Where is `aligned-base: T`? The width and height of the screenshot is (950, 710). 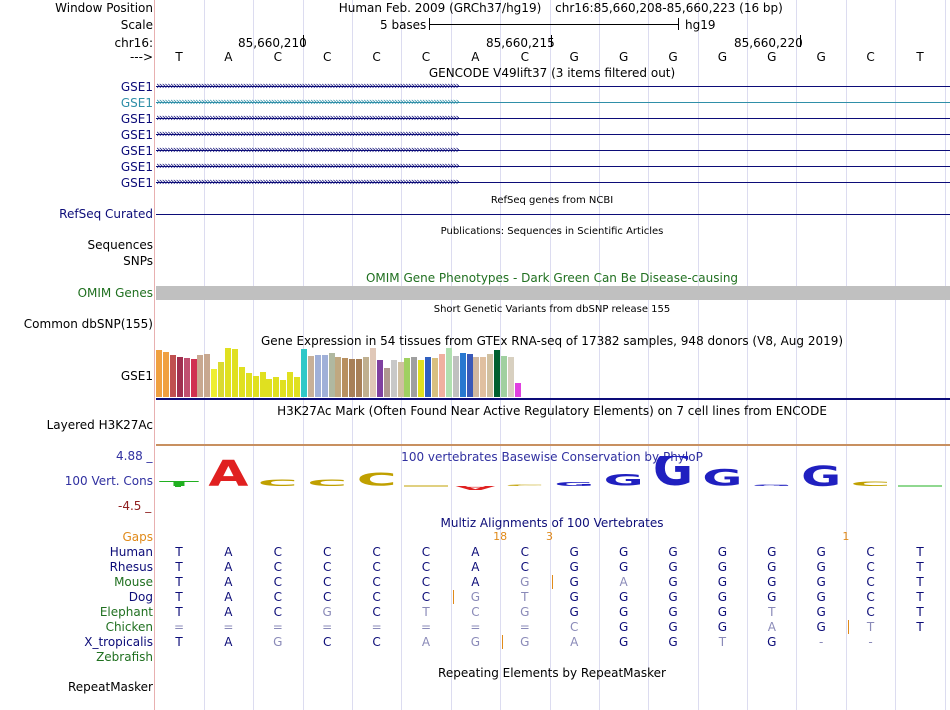
aligned-base: T is located at coordinates (920, 552).